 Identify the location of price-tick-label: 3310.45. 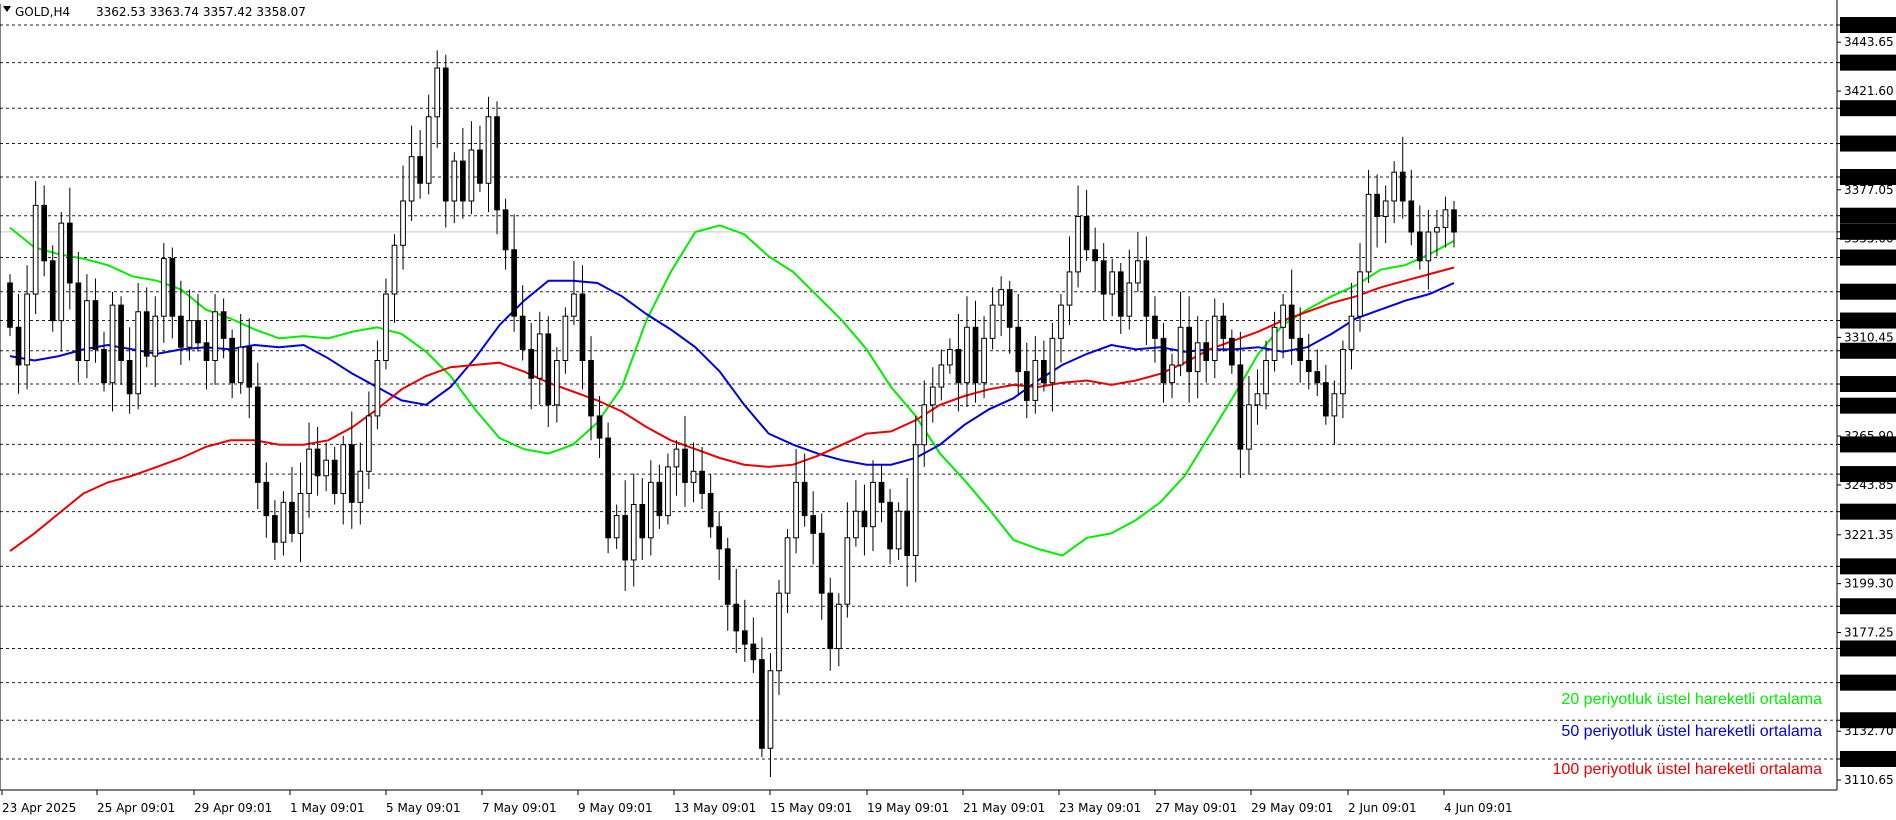
(1869, 337).